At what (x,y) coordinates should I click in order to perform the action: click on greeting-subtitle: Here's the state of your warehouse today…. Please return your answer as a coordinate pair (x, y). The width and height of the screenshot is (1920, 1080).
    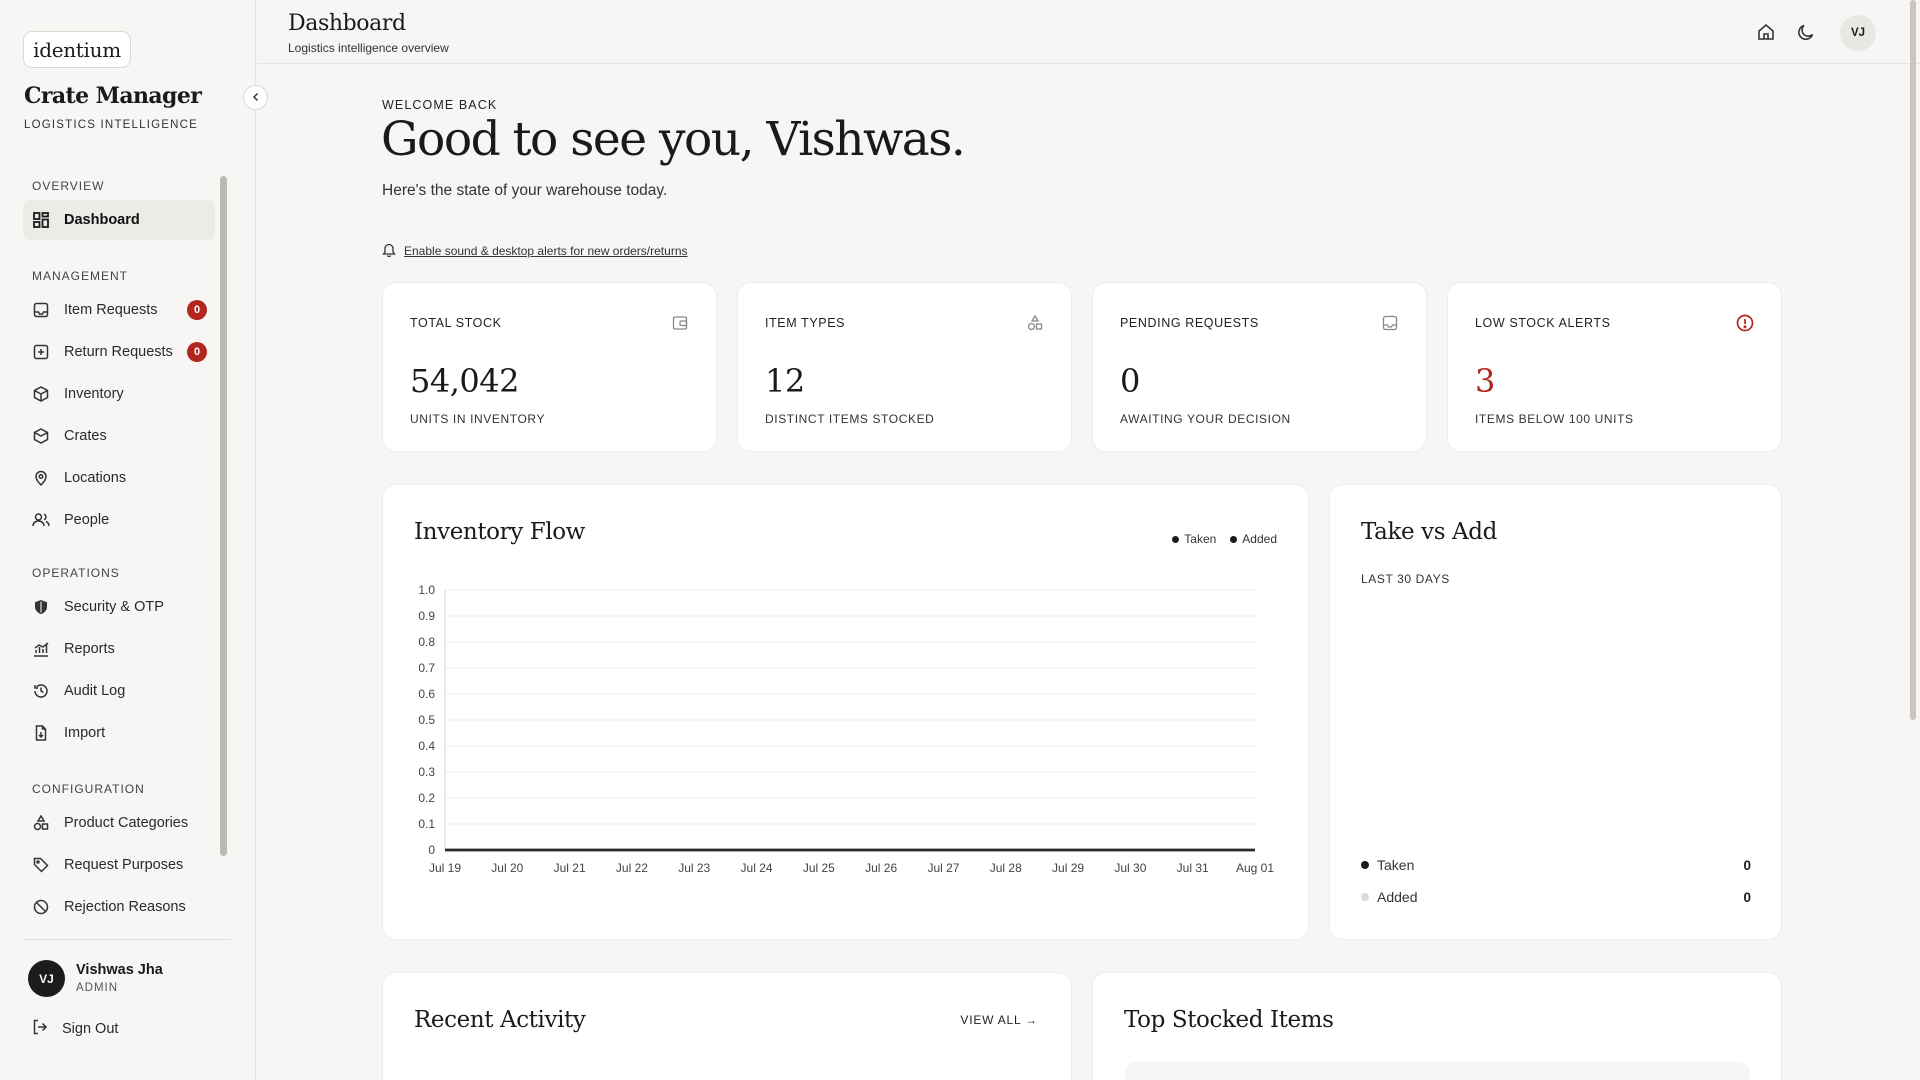
    Looking at the image, I should click on (525, 190).